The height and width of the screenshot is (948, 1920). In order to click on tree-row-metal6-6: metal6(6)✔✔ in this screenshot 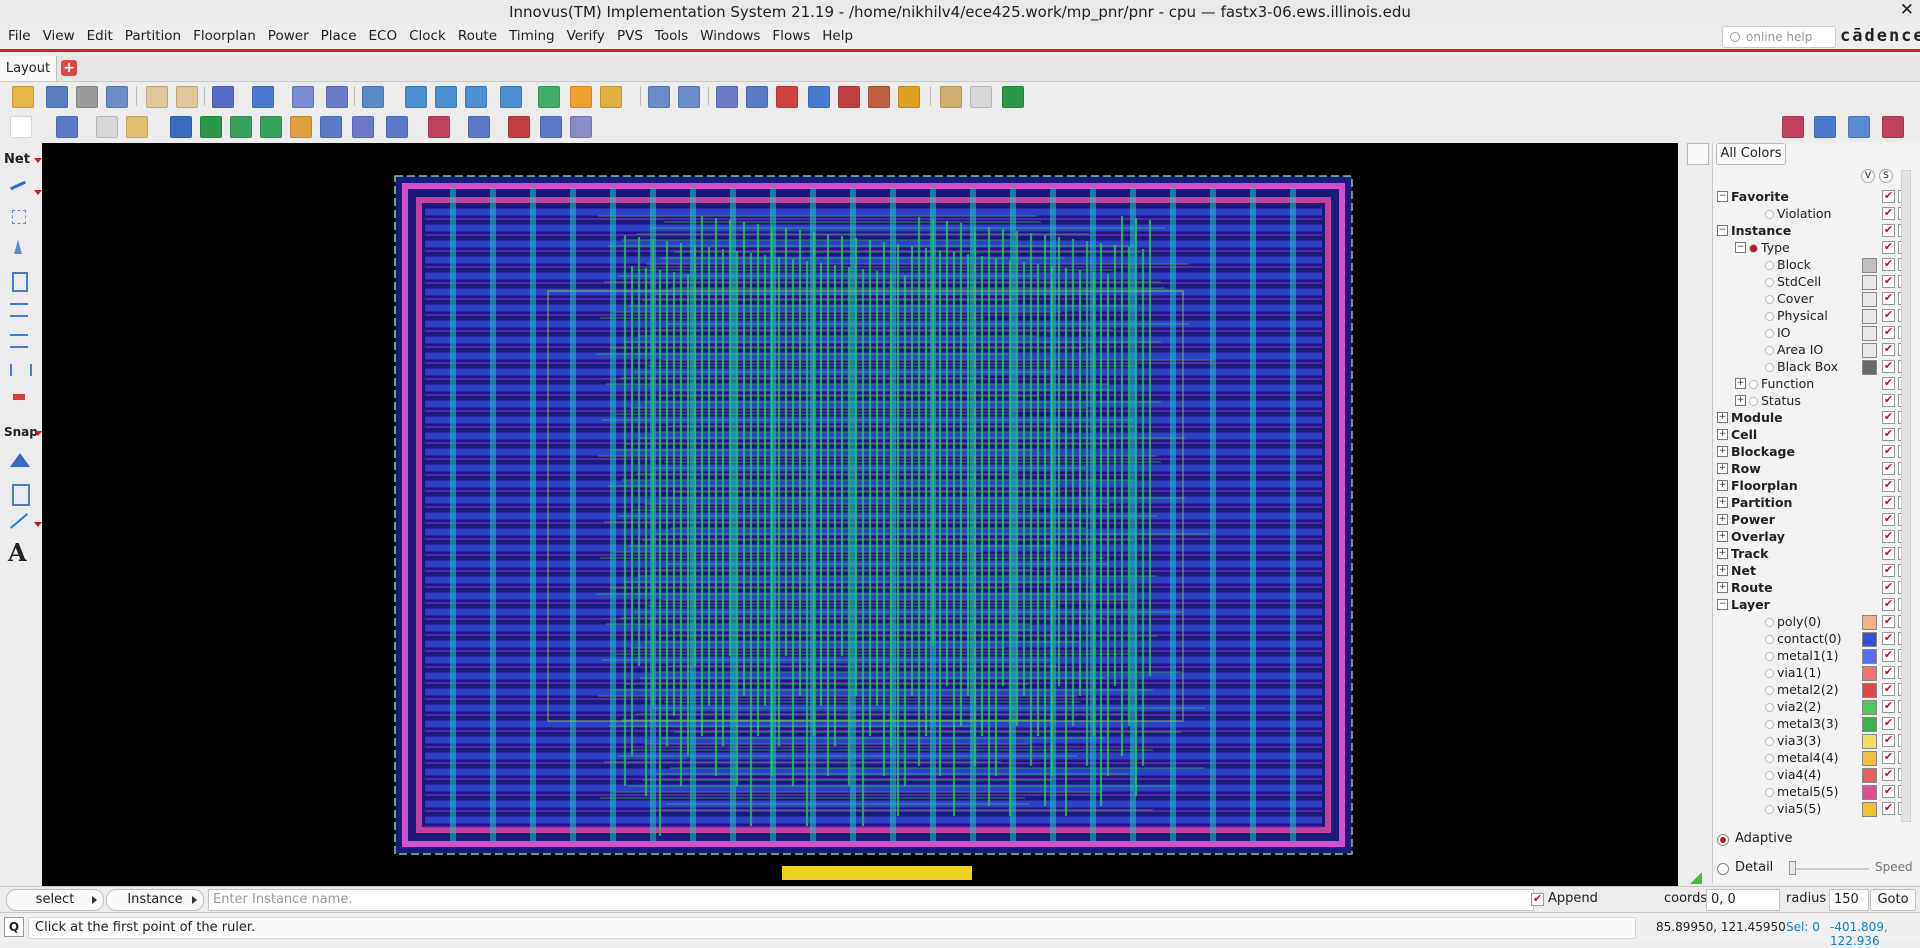, I will do `click(1812, 817)`.